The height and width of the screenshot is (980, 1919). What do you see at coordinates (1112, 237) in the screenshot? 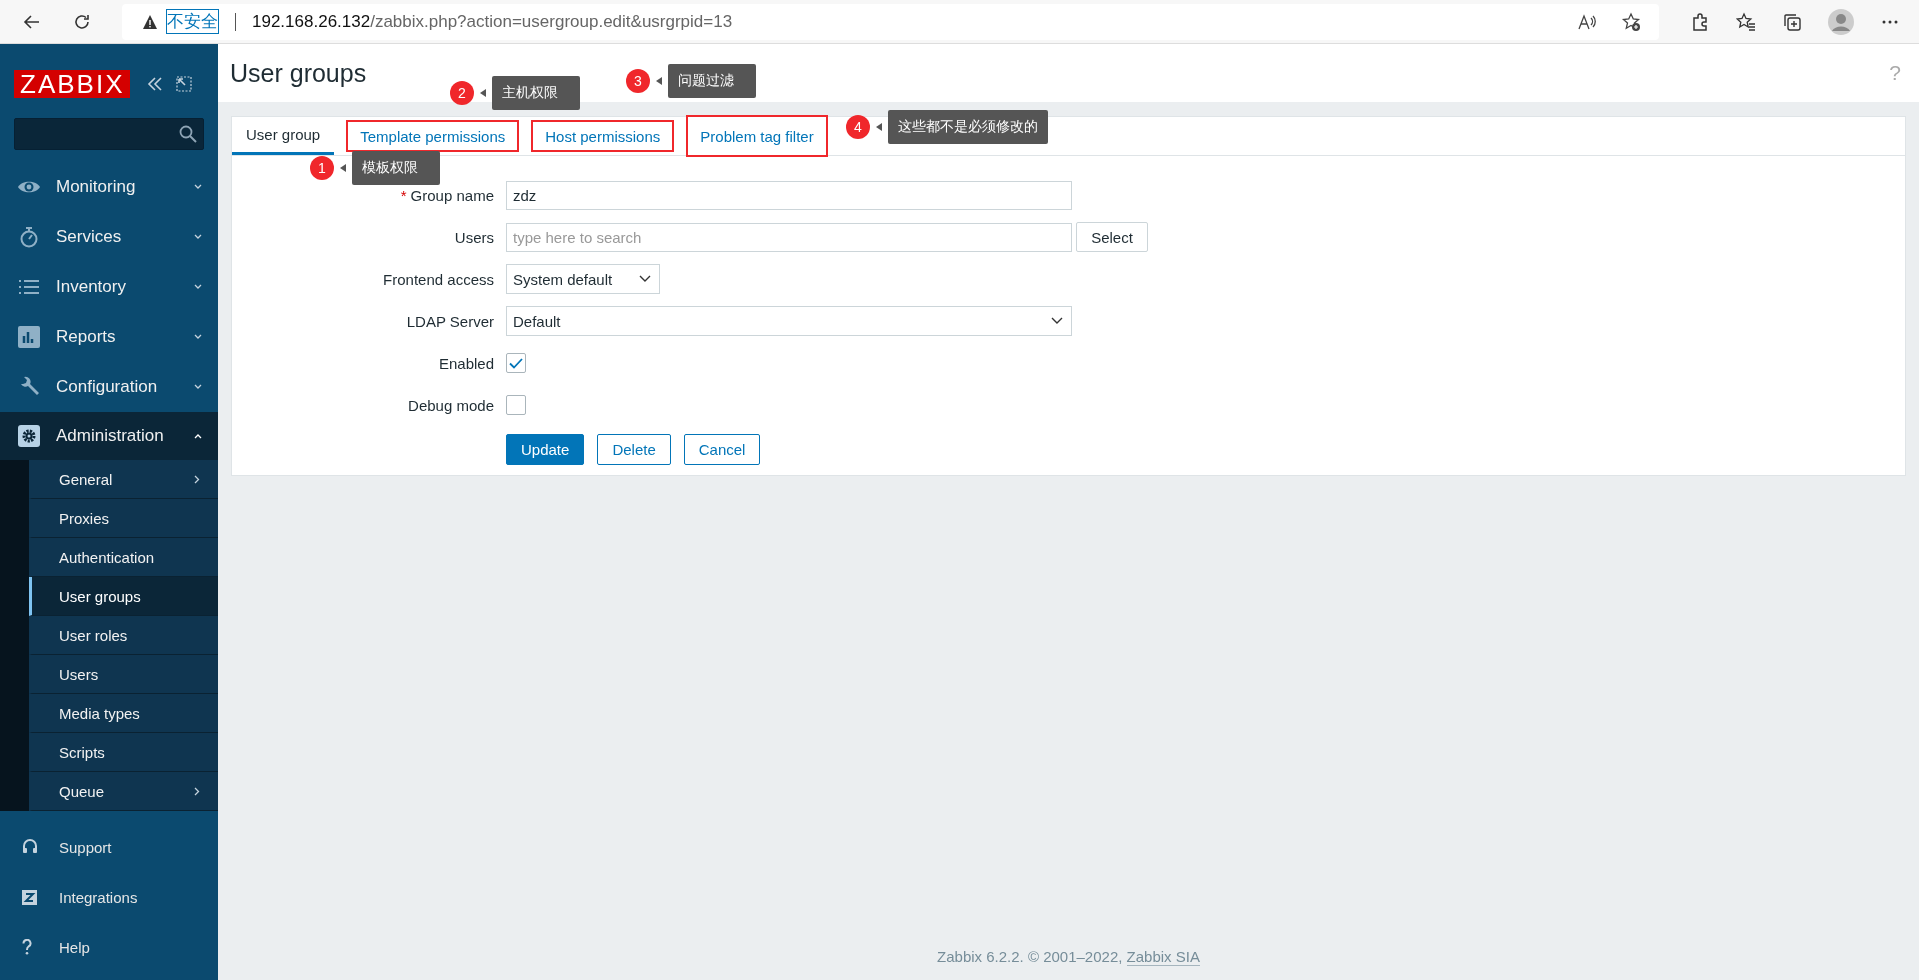
I see `select-button: Select` at bounding box center [1112, 237].